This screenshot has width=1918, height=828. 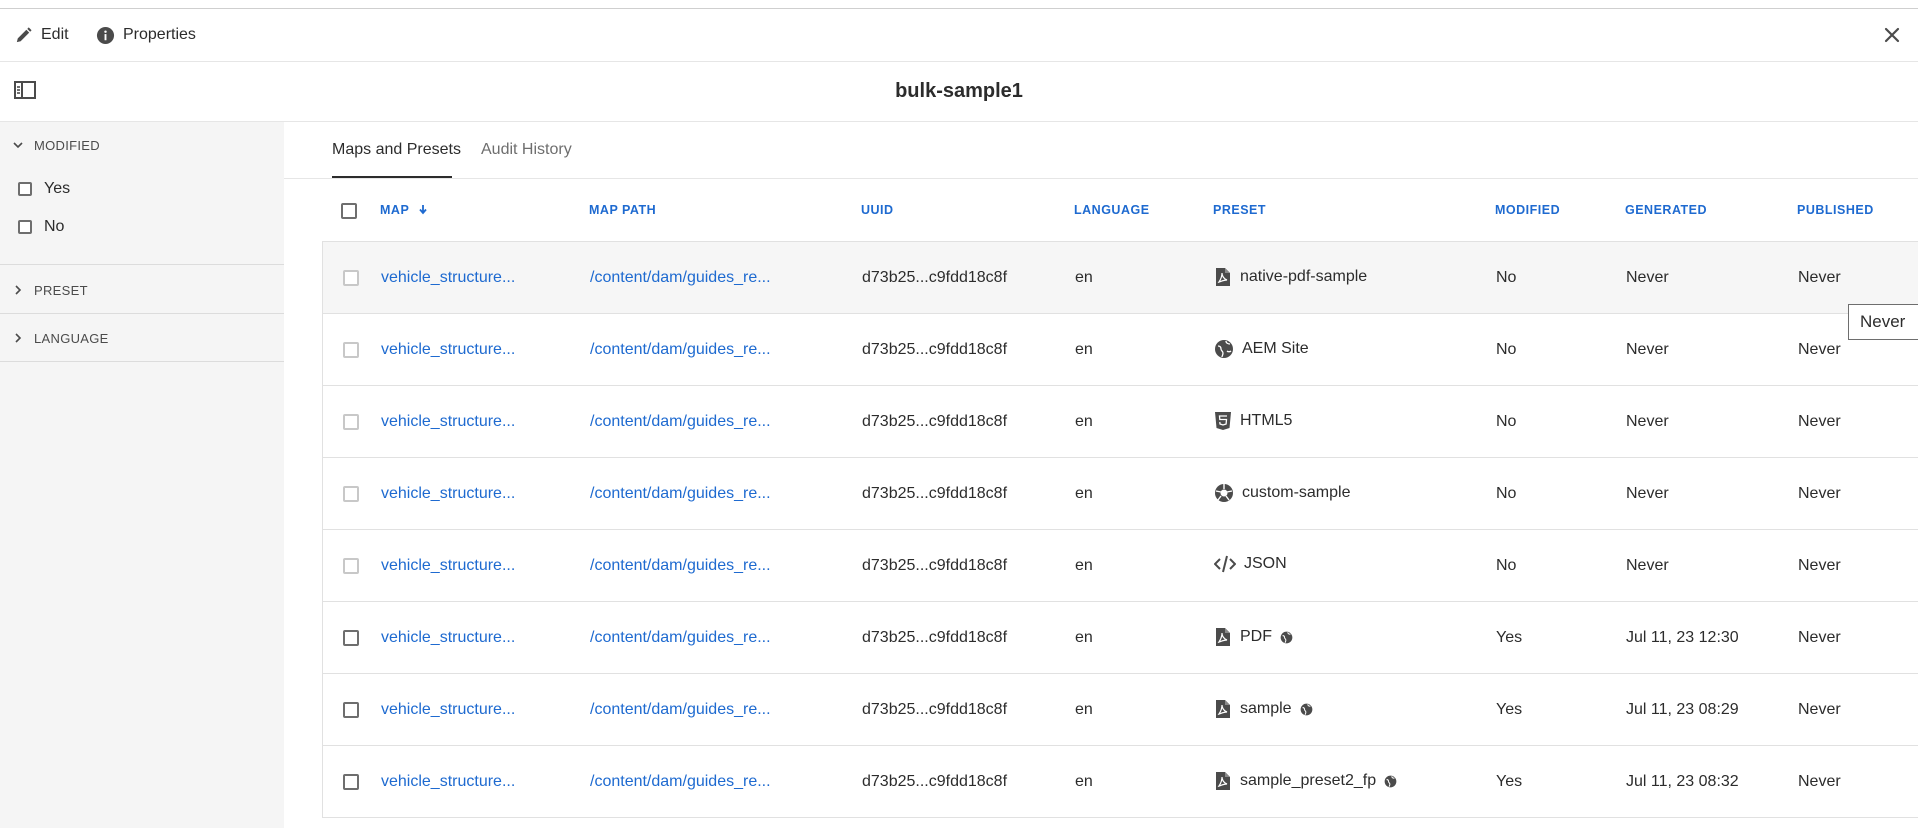 I want to click on chevron-down-icon, so click(x=18, y=145).